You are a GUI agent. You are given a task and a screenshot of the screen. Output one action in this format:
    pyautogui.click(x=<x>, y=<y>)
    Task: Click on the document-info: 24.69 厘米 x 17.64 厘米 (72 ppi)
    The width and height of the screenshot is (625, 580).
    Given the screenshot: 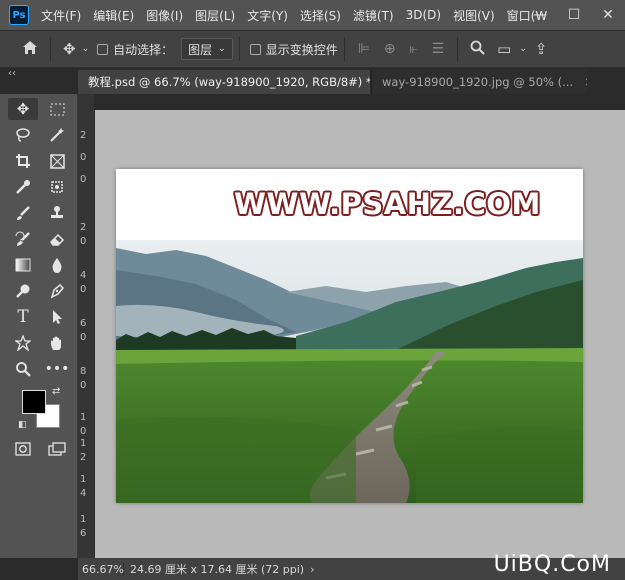 What is the action you would take?
    pyautogui.click(x=217, y=569)
    